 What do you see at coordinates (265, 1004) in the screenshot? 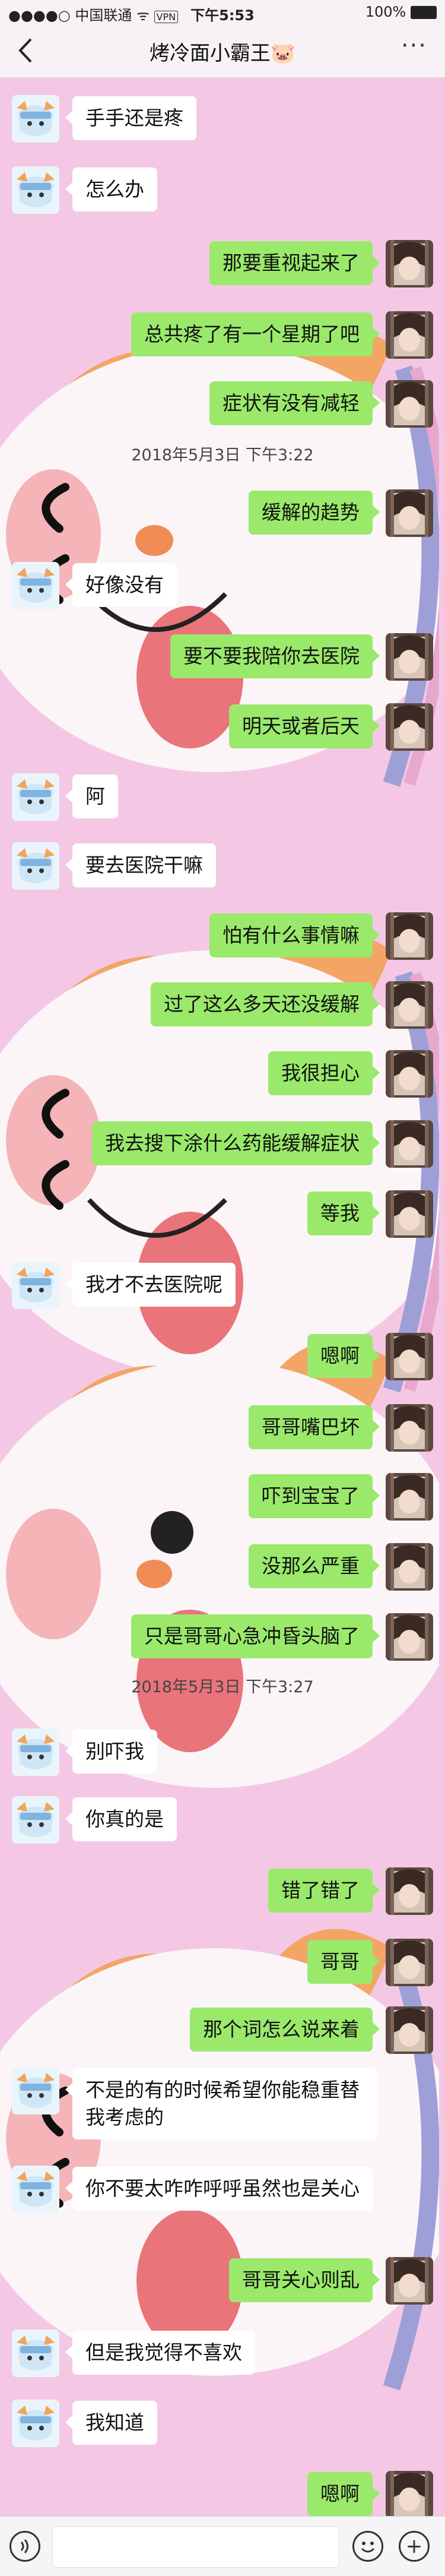
I see `message-bubble: 过了这么多天还没缓解` at bounding box center [265, 1004].